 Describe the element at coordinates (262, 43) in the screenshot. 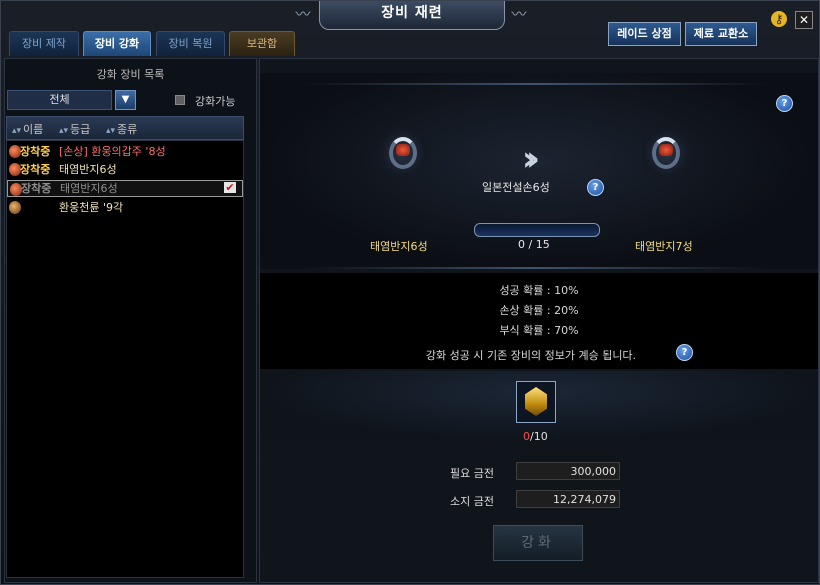

I see `tab-storage: 보관함` at that location.